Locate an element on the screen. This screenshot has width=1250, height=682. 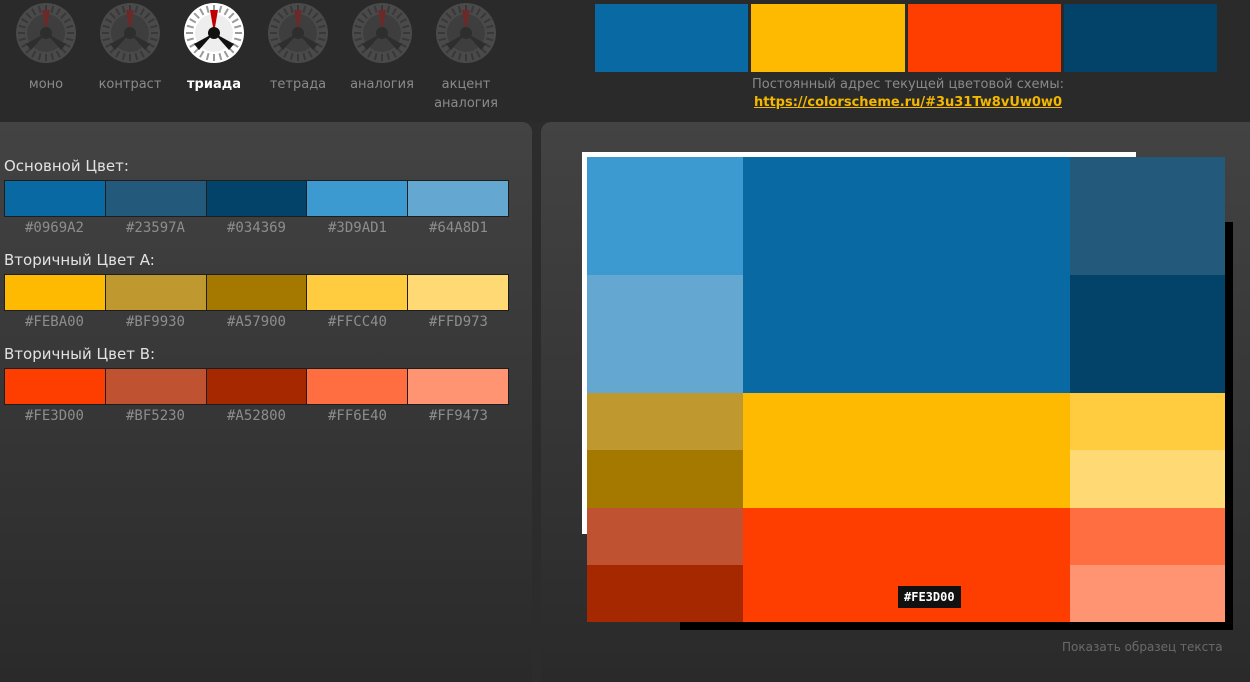
hex-code: #23597A is located at coordinates (155, 228).